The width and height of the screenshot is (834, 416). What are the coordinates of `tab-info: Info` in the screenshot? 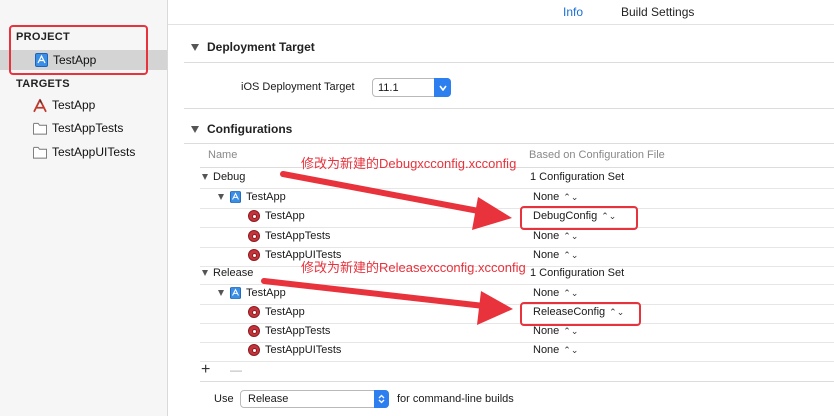 It's located at (573, 12).